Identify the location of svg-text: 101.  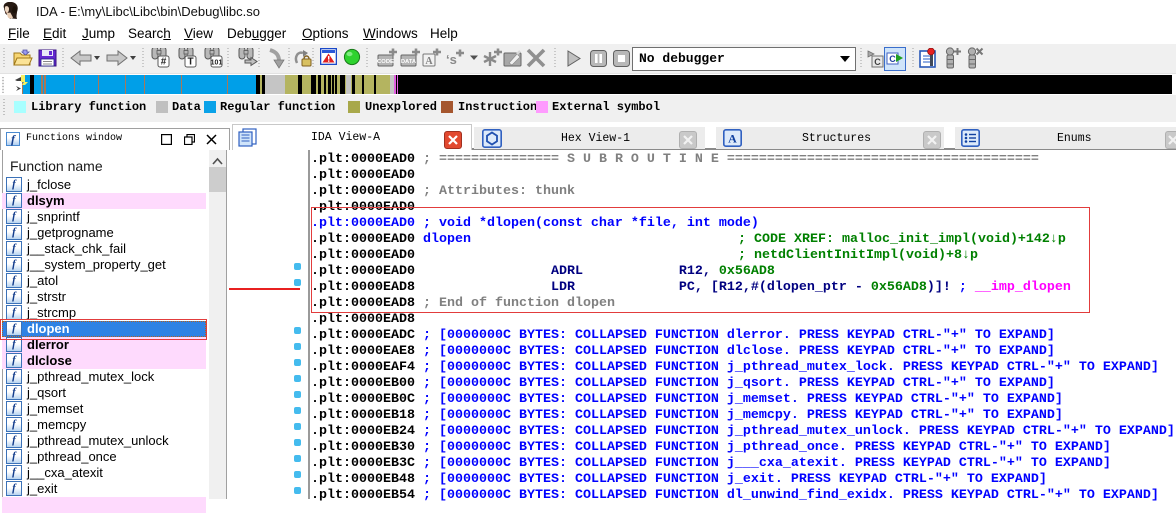
(217, 63).